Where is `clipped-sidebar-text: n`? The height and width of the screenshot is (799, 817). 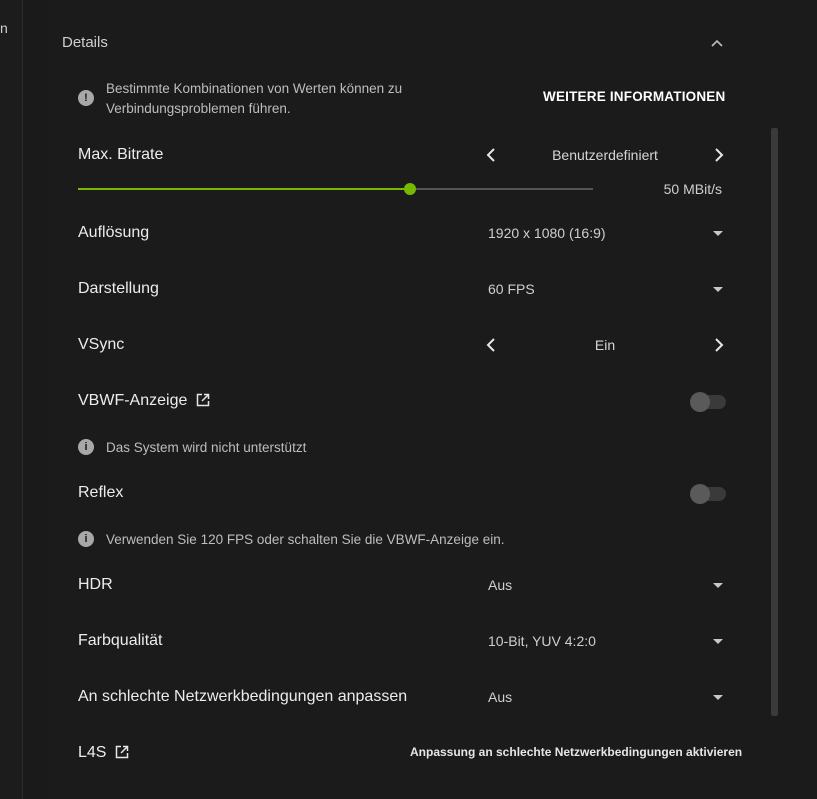
clipped-sidebar-text: n is located at coordinates (4, 28).